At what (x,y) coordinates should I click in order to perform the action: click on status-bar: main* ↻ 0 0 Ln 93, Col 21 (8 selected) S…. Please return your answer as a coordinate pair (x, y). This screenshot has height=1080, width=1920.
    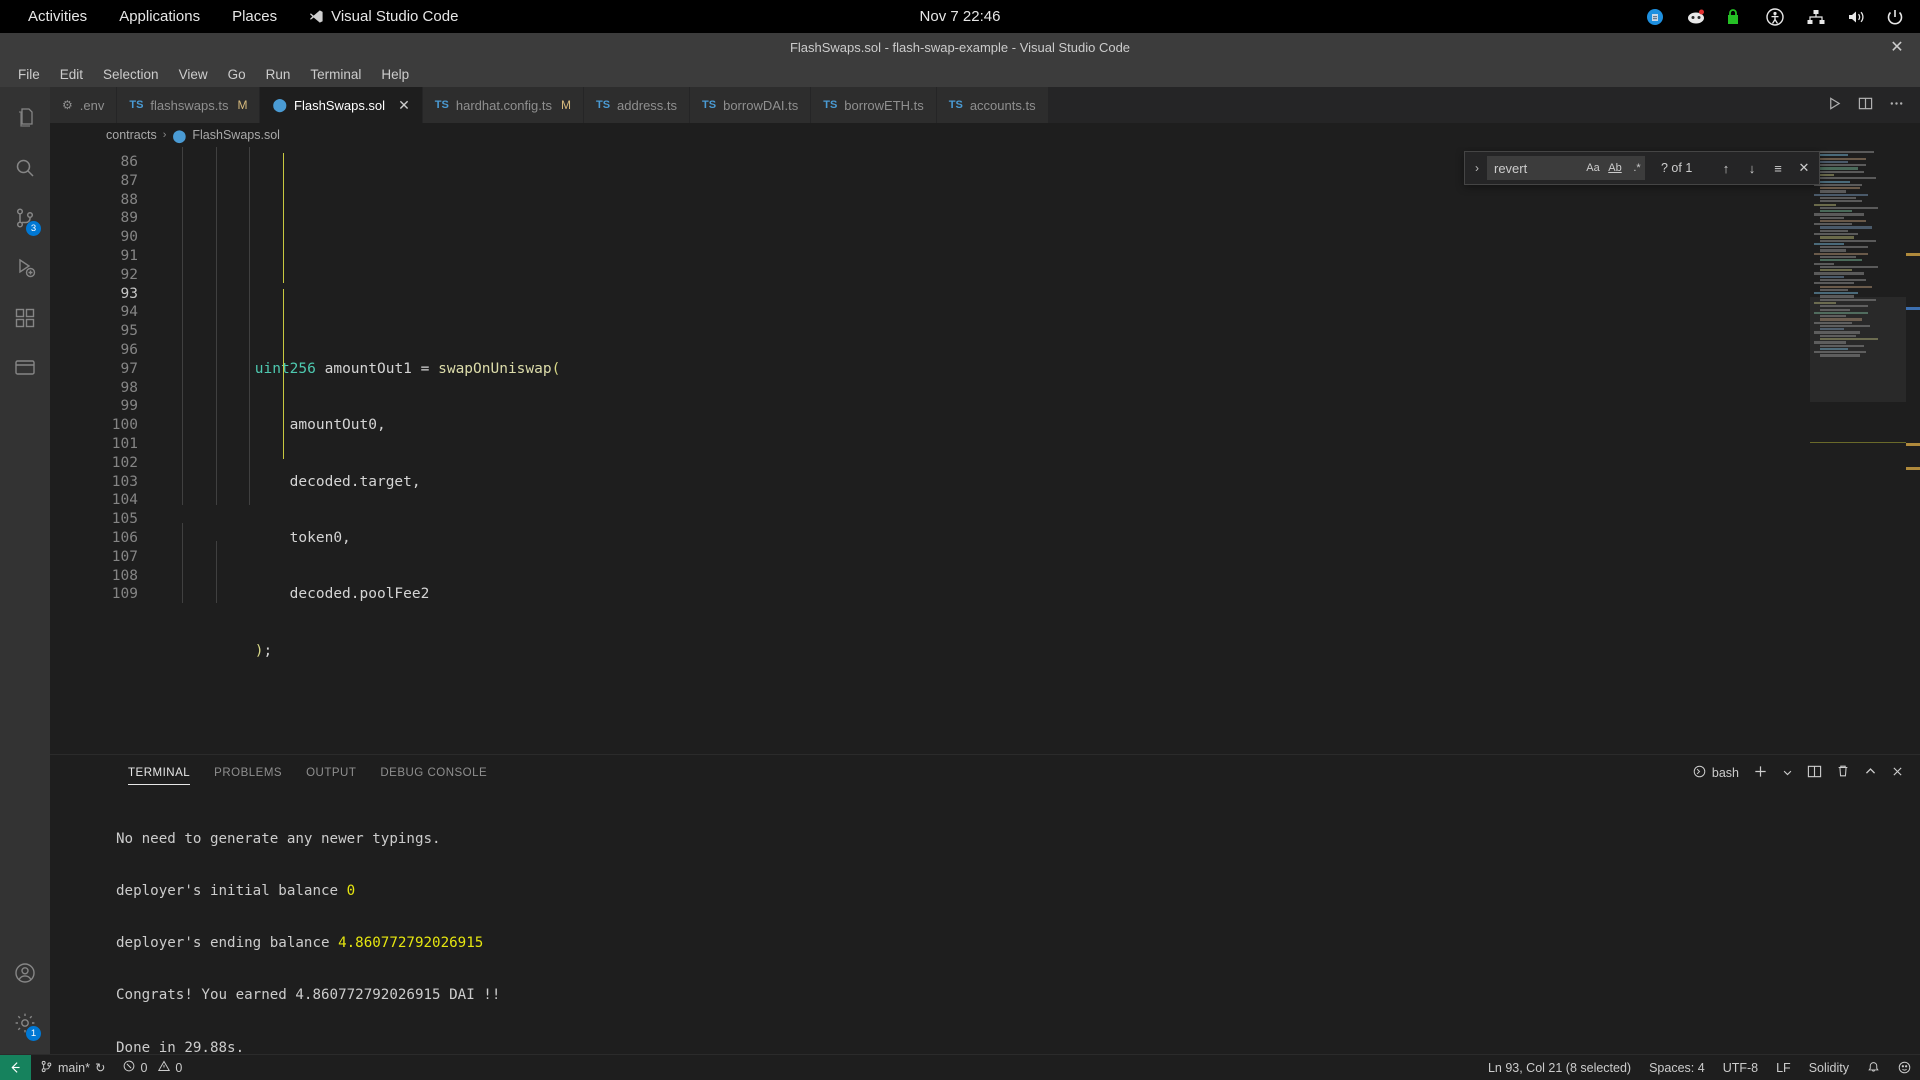
    Looking at the image, I should click on (960, 1067).